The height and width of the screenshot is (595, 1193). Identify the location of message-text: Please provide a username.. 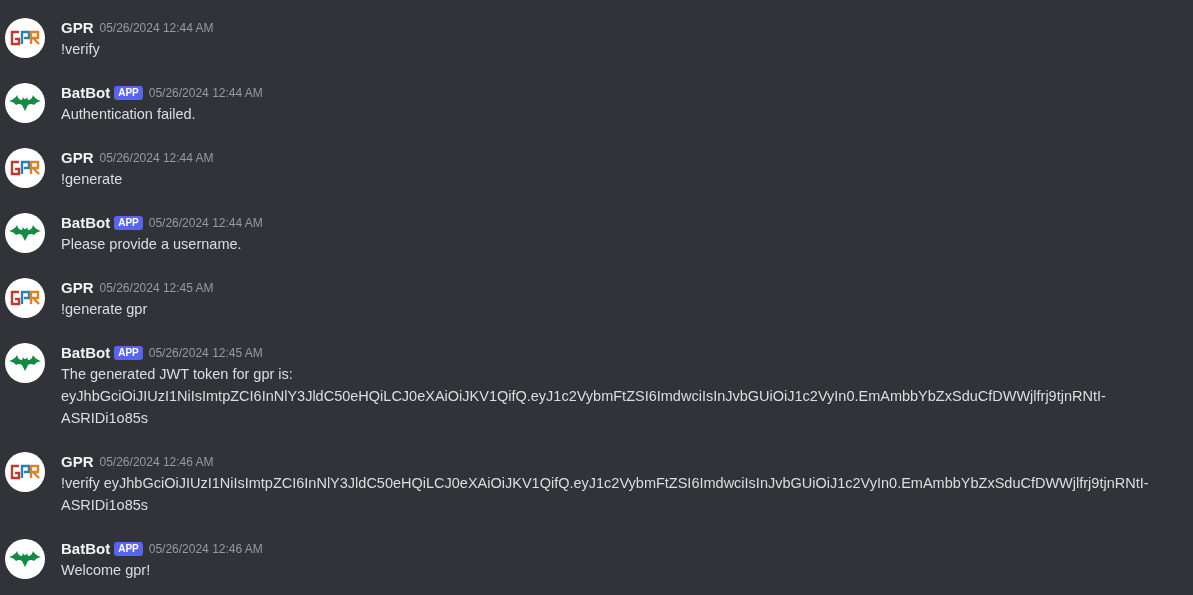
(152, 244).